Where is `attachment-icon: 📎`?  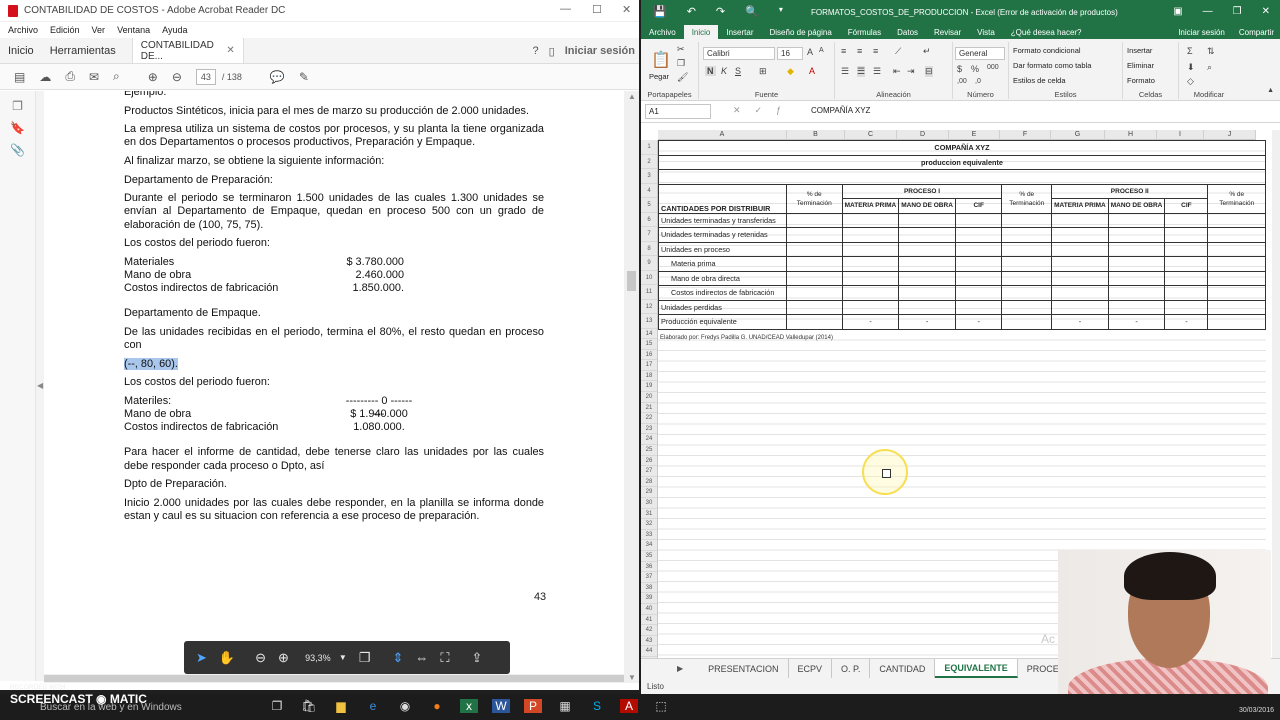
attachment-icon: 📎 is located at coordinates (17, 150).